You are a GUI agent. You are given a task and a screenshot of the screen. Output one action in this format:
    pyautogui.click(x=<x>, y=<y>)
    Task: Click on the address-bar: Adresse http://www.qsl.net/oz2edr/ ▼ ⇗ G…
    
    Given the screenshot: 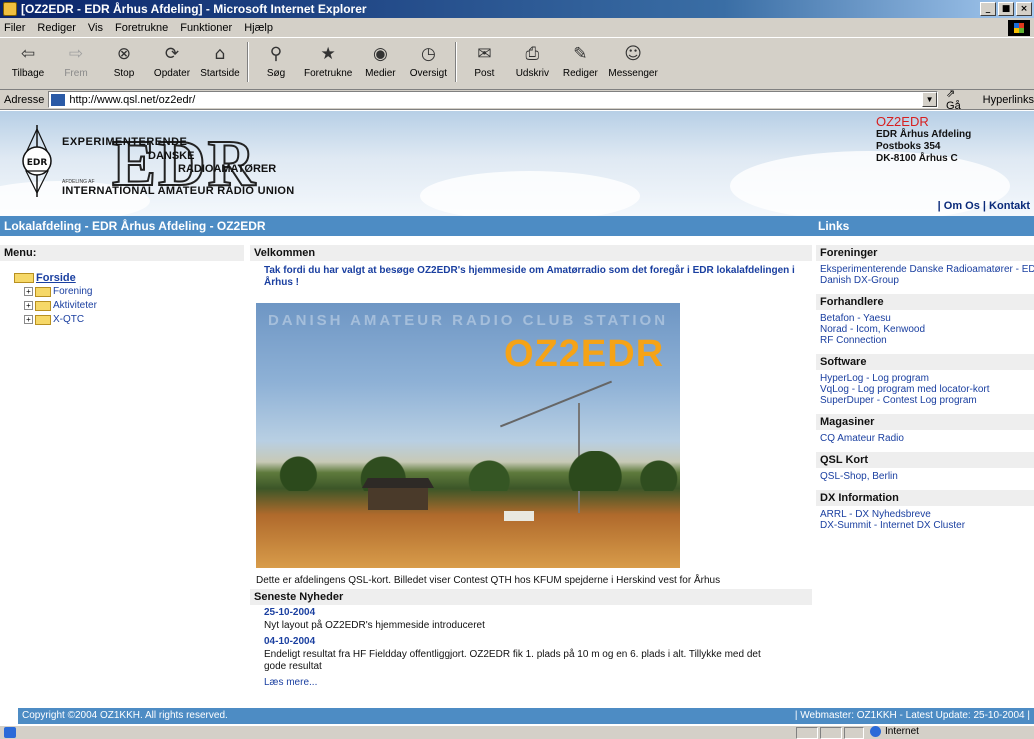 What is the action you would take?
    pyautogui.click(x=517, y=99)
    